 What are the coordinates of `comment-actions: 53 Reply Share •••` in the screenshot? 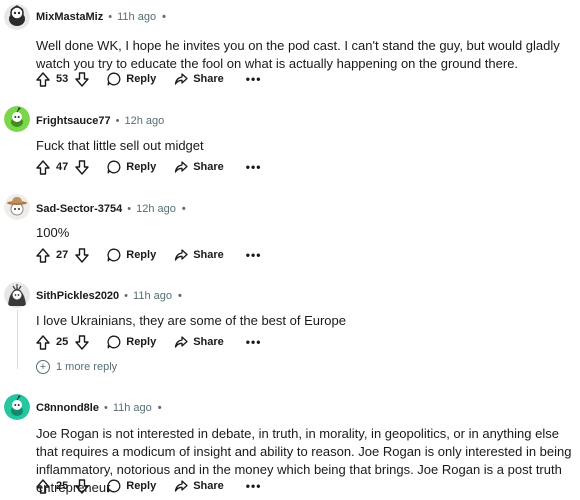 It's located at (148, 79).